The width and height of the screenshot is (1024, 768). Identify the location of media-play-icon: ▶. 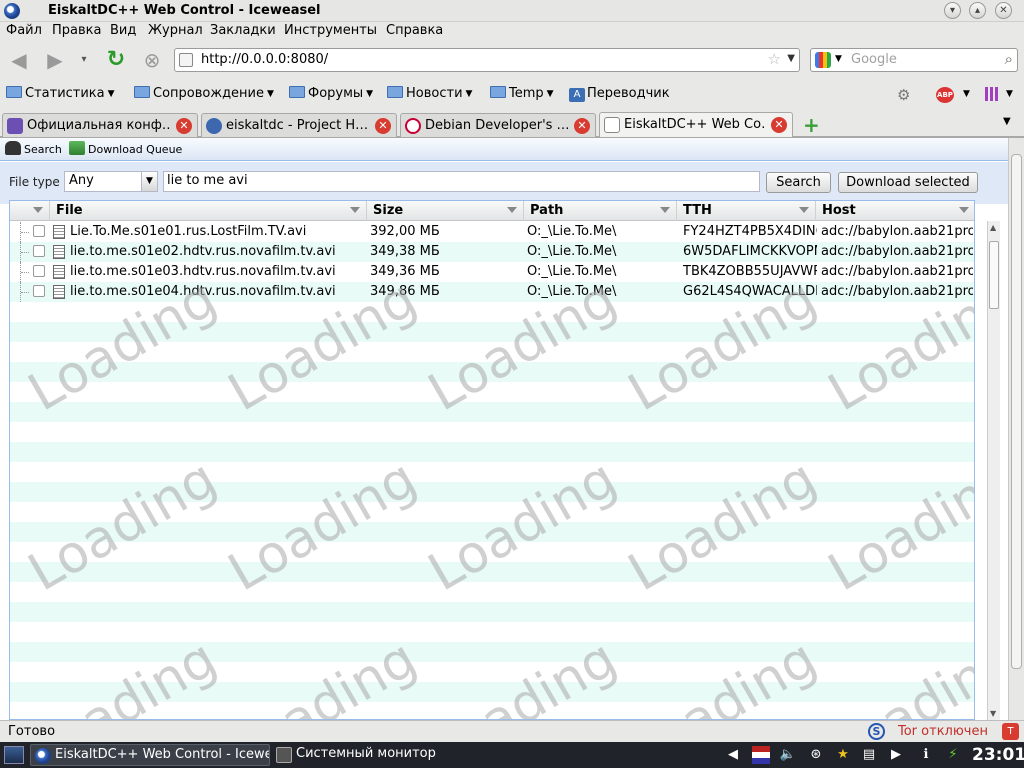
(896, 755).